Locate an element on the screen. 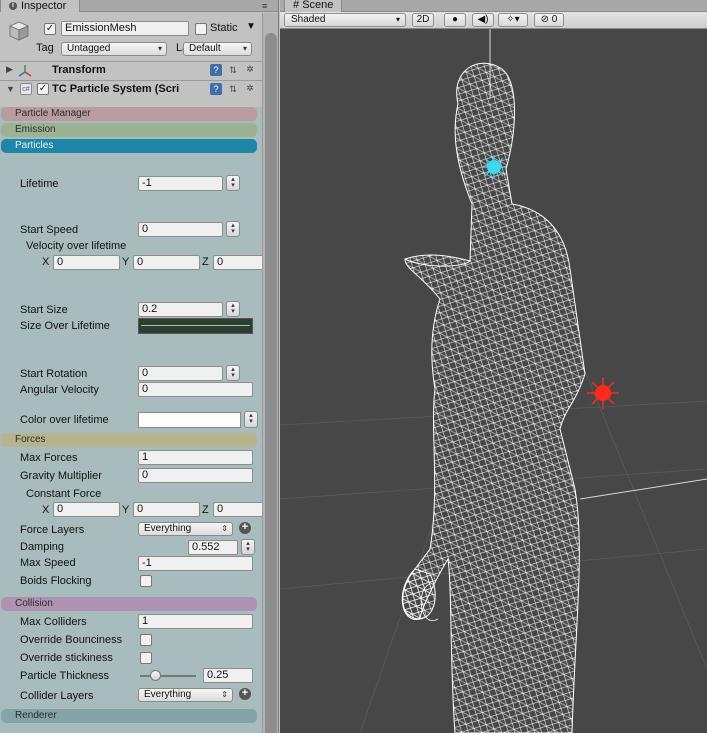  max-speed-label: Max Speed is located at coordinates (48, 563).